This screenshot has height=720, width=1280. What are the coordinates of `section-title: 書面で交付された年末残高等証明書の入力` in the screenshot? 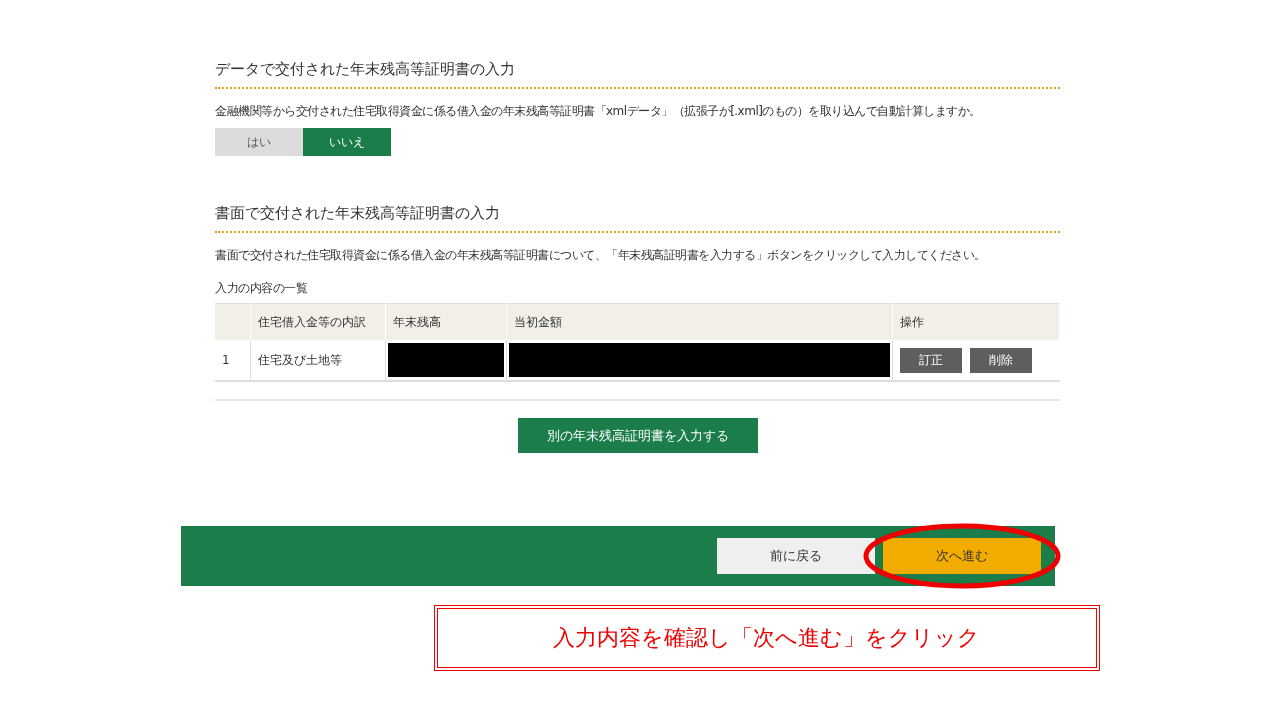 It's located at (637, 218).